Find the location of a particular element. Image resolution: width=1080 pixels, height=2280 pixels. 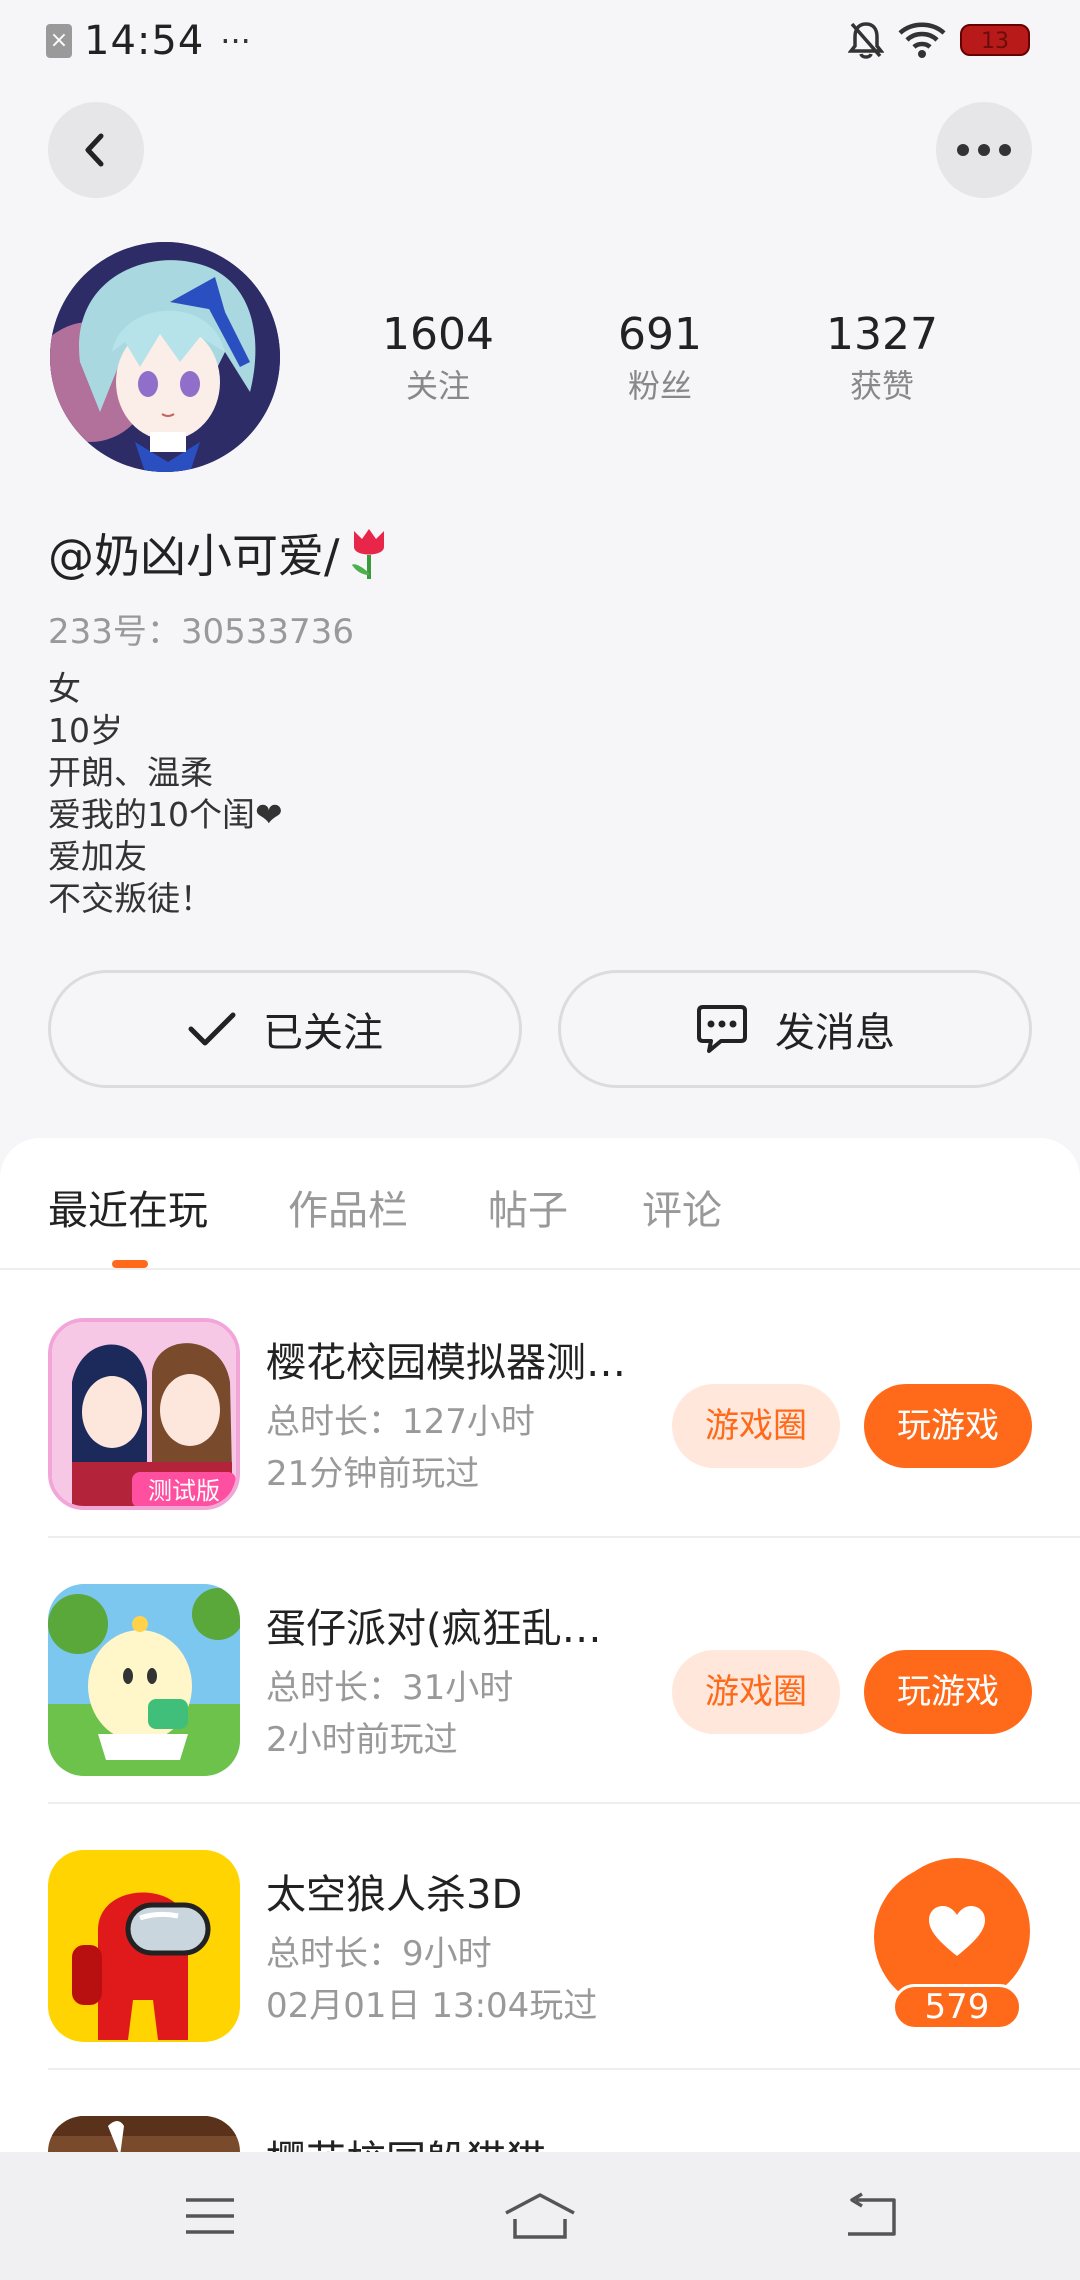

avatar is located at coordinates (165, 357).